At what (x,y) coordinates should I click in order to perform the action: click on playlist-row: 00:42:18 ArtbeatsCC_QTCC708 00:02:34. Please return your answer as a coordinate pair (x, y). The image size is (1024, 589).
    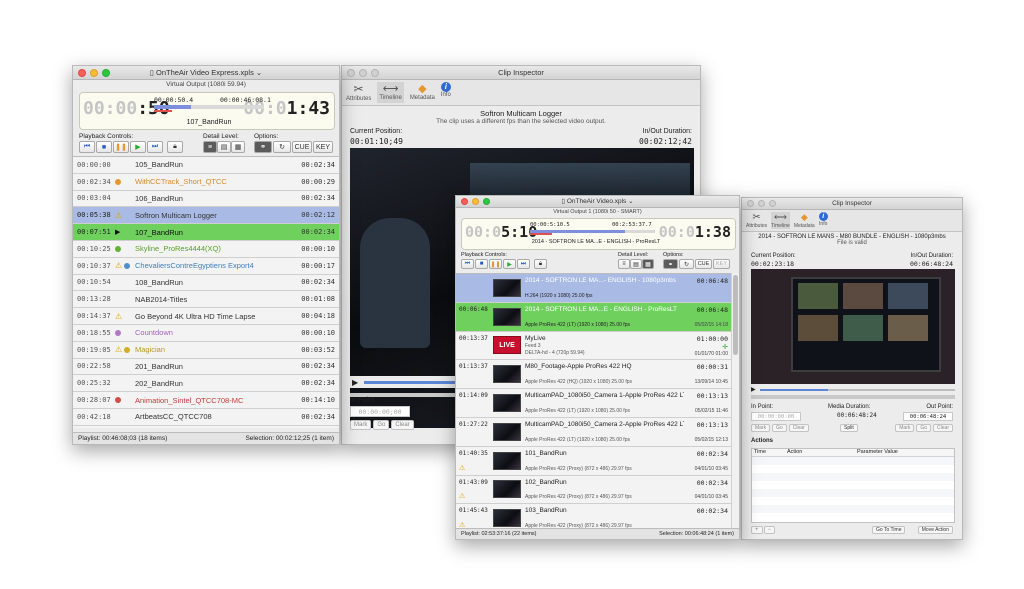
    Looking at the image, I should click on (206, 417).